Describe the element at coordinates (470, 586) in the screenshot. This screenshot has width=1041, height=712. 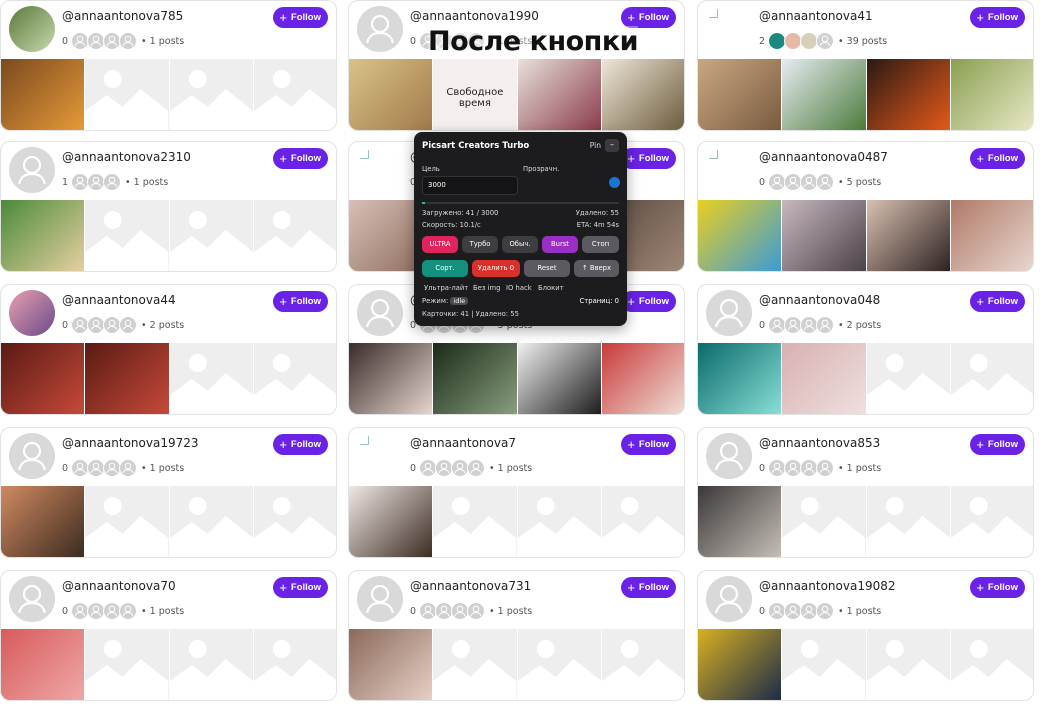
I see `username: @annaantonova731` at that location.